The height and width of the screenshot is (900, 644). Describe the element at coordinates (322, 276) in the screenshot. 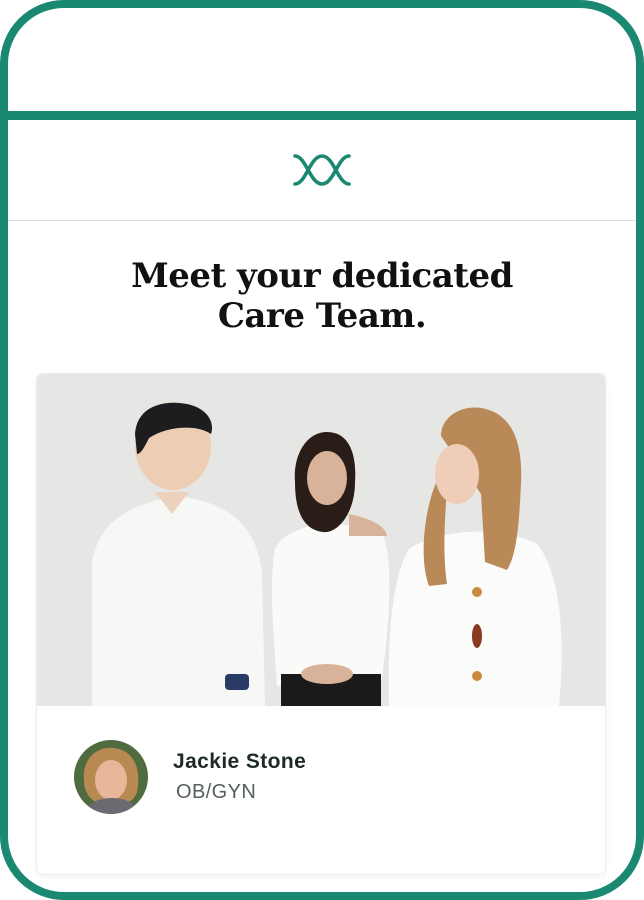

I see `headline-line-1: Meet your dedicated` at that location.